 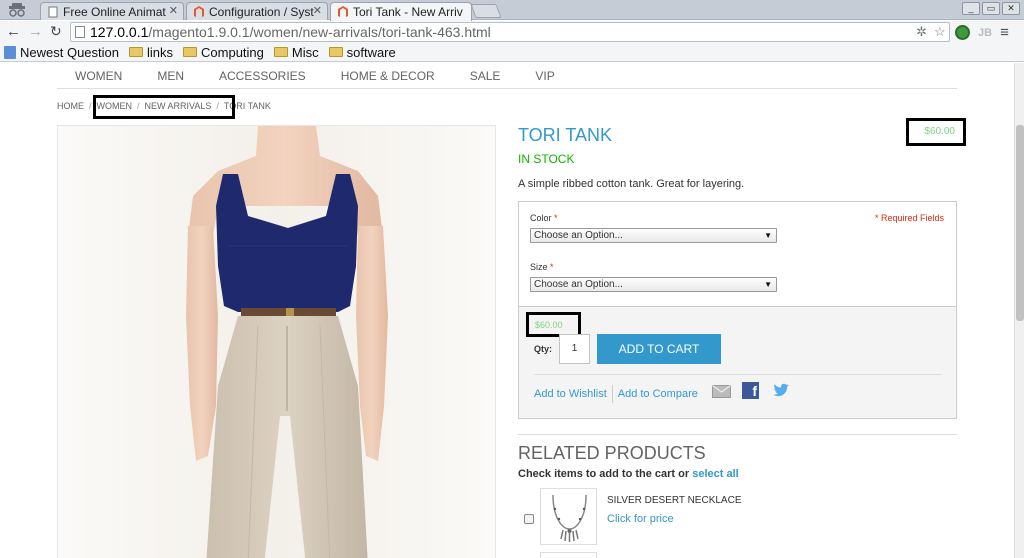 I want to click on bookmark-label: Misc, so click(x=305, y=52).